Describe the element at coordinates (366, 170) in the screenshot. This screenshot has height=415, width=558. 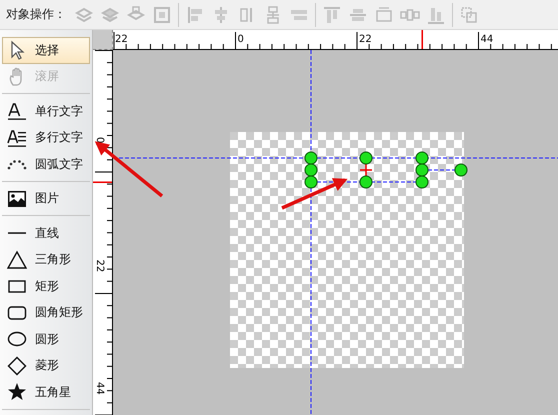
I see `center-cross-icon` at that location.